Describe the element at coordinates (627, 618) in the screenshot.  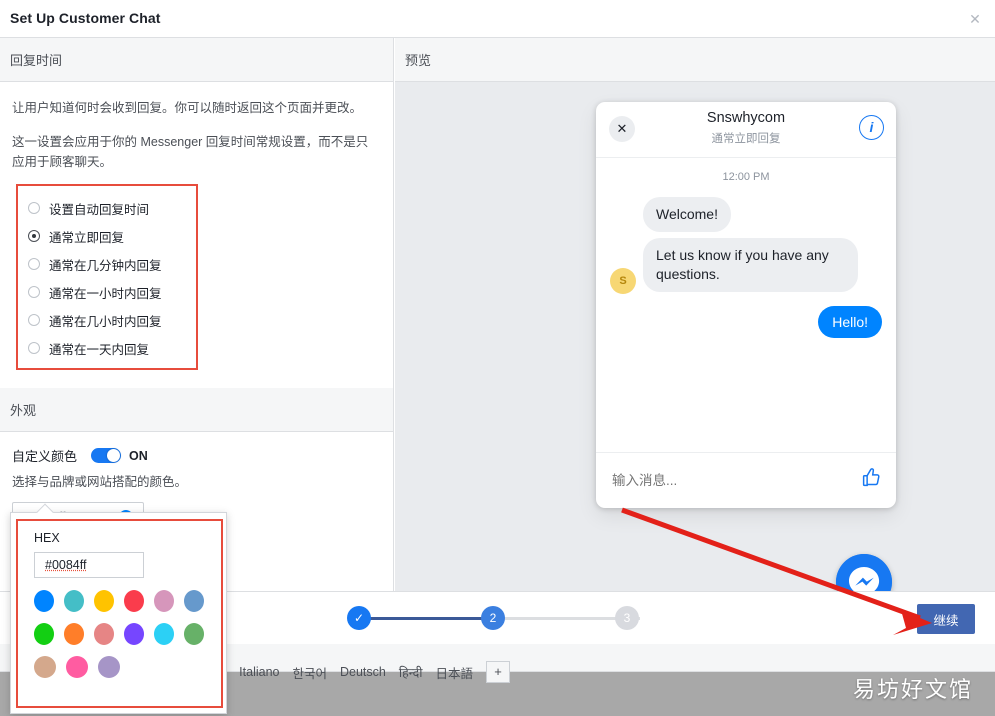
I see `step-3-upcoming: 3` at that location.